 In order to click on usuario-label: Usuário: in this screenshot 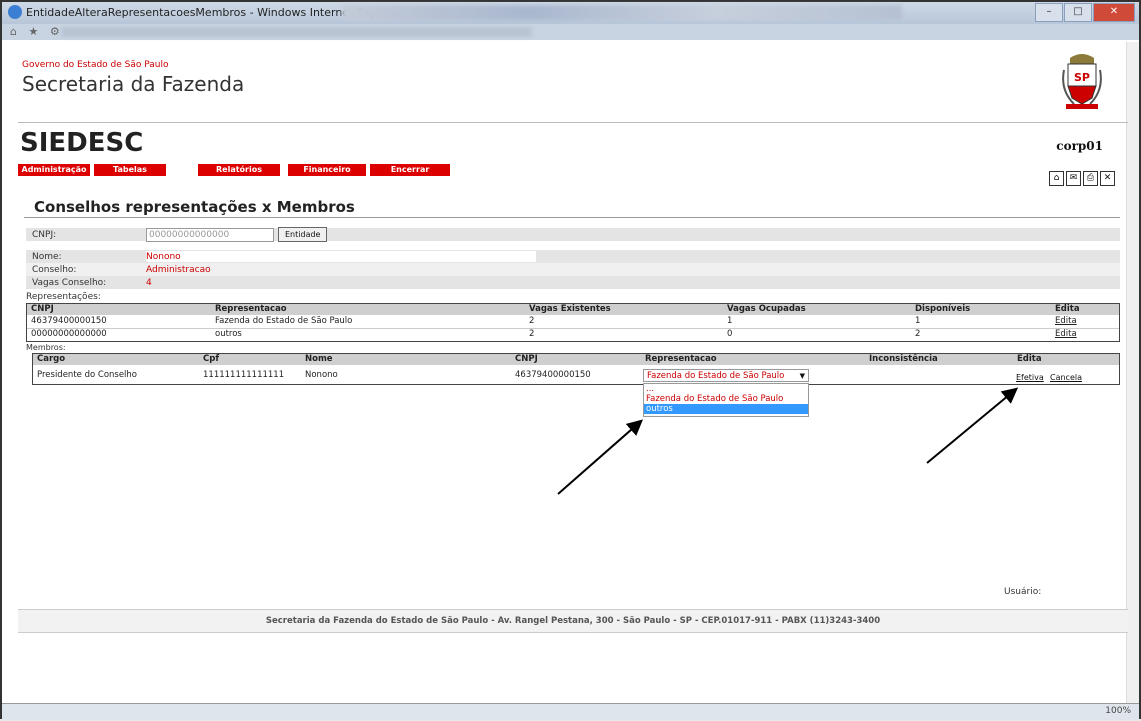, I will do `click(1023, 592)`.